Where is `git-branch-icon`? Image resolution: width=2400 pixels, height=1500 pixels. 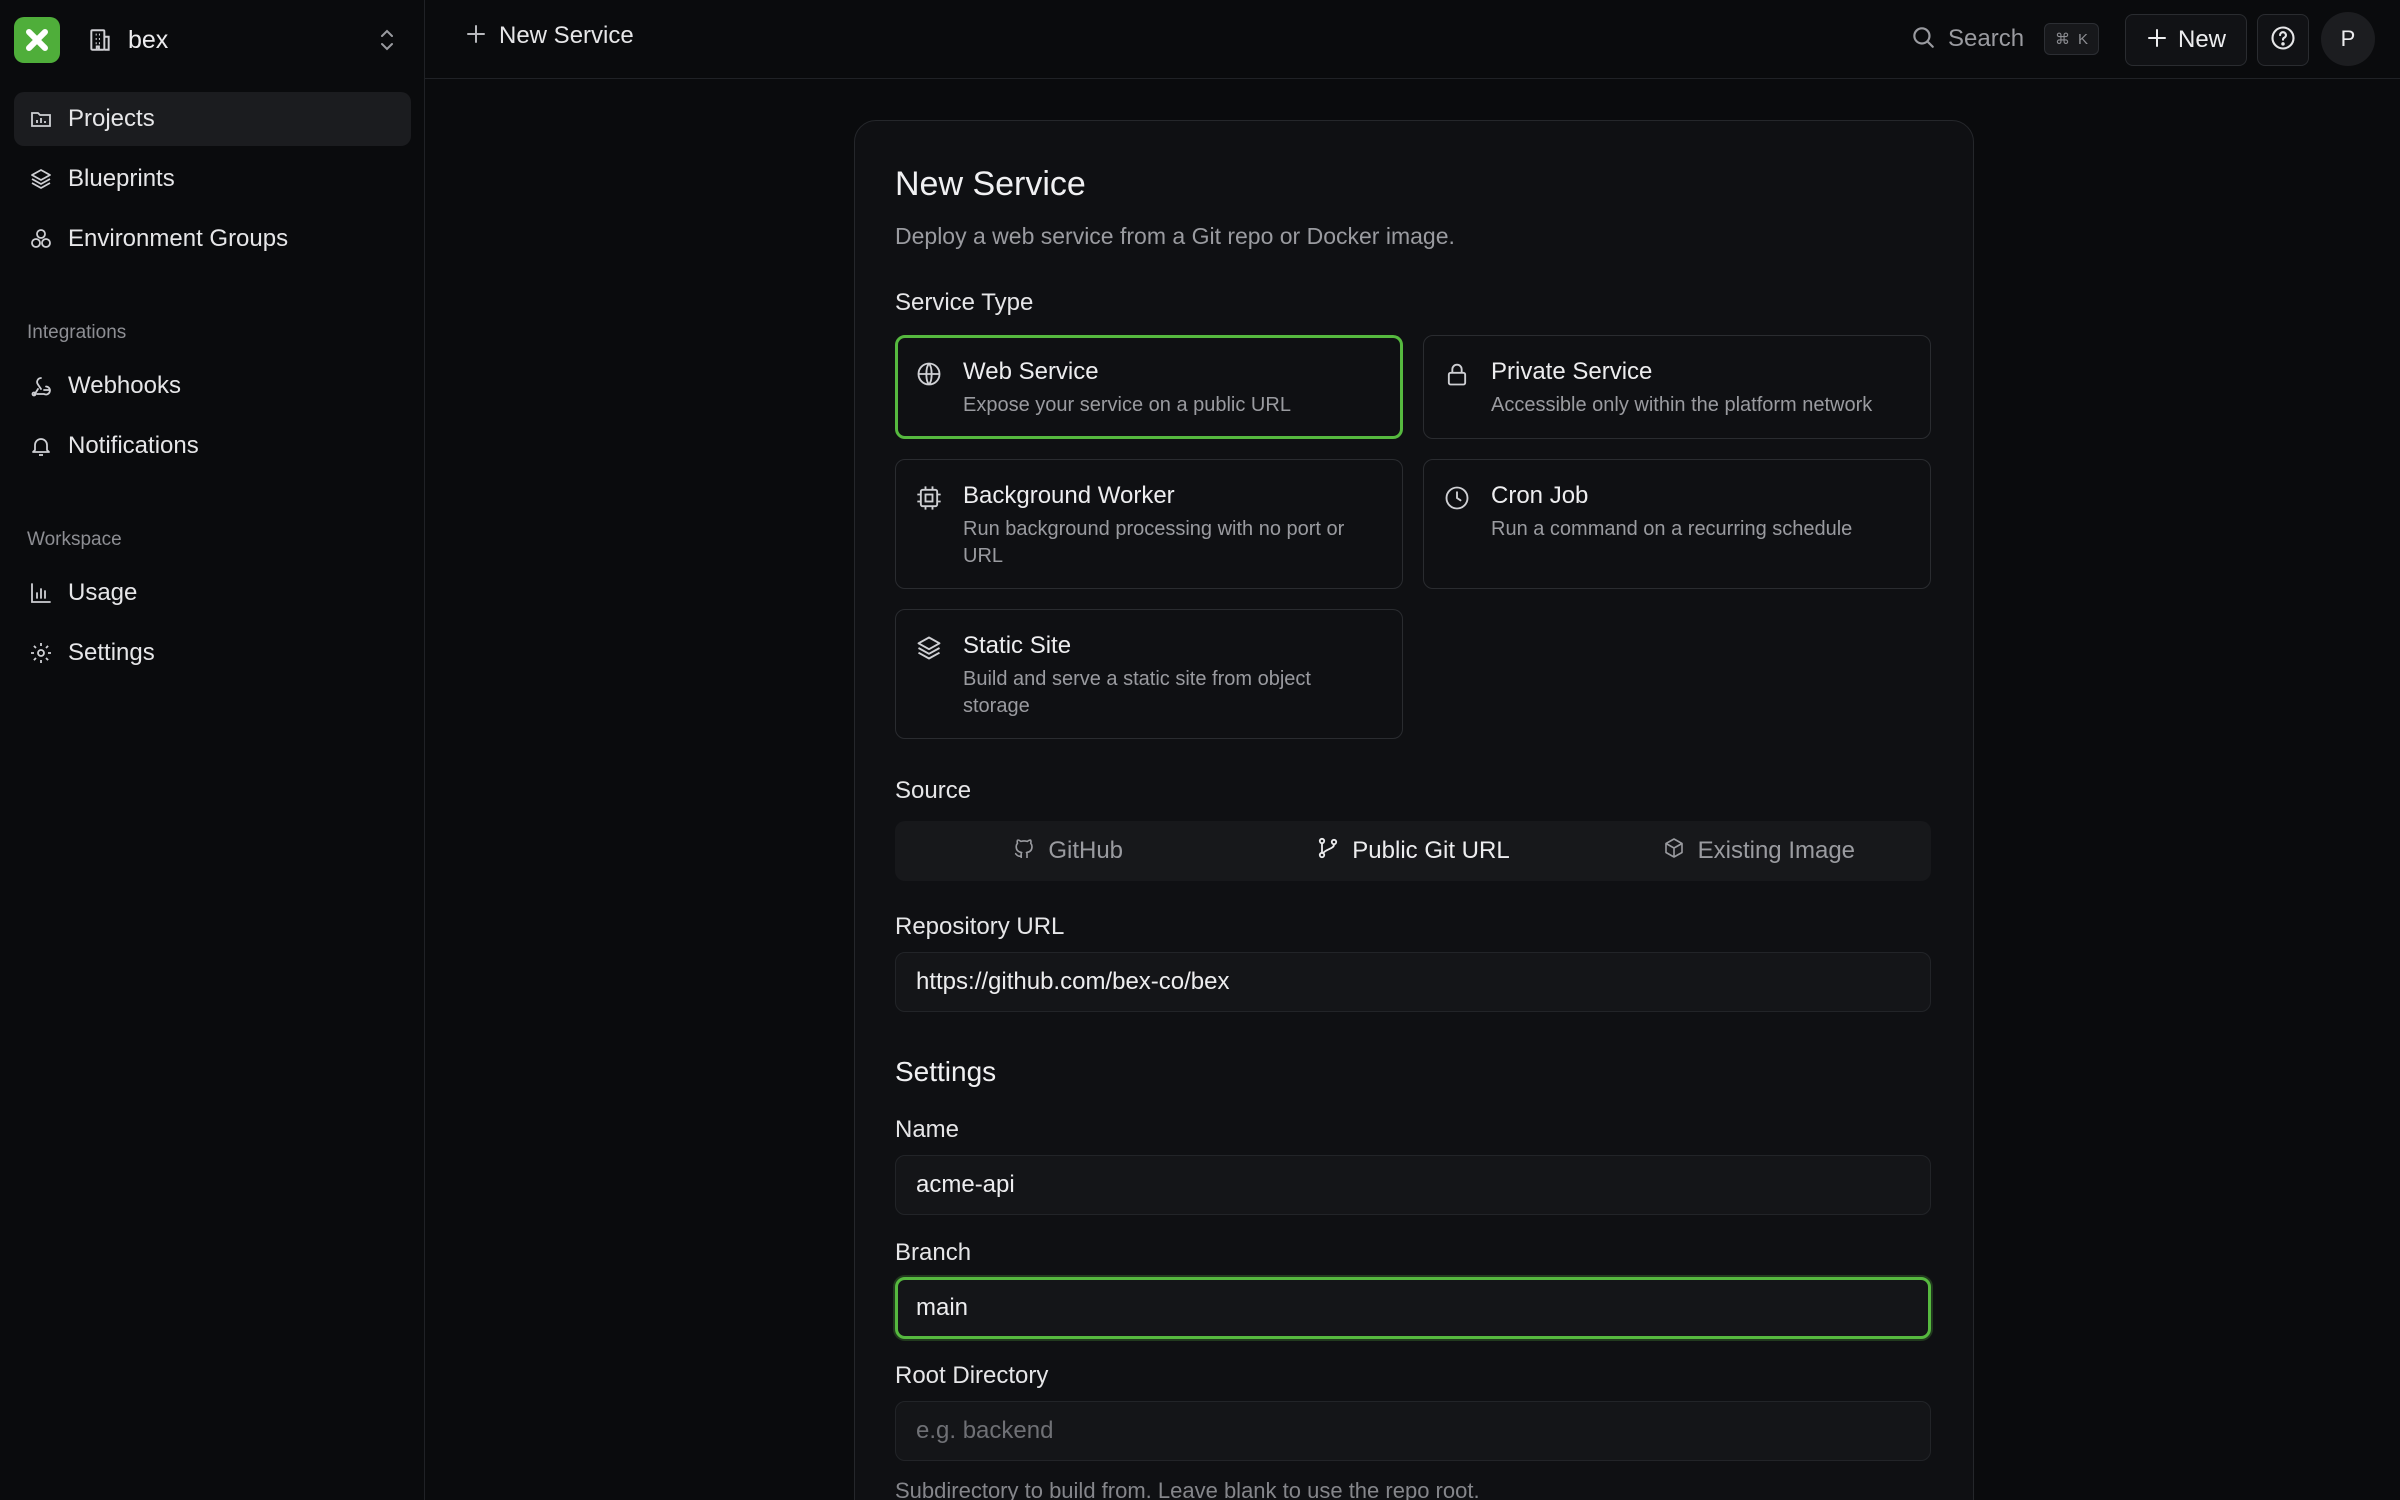 git-branch-icon is located at coordinates (1328, 851).